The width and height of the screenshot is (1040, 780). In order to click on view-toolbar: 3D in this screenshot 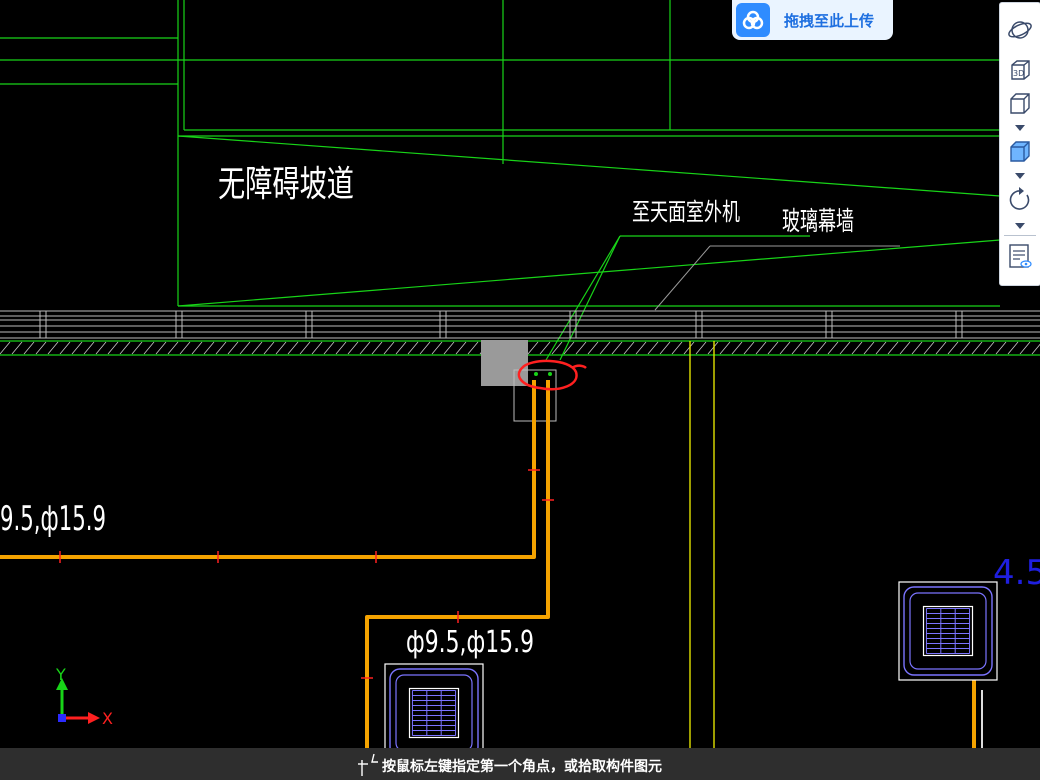, I will do `click(1019, 144)`.